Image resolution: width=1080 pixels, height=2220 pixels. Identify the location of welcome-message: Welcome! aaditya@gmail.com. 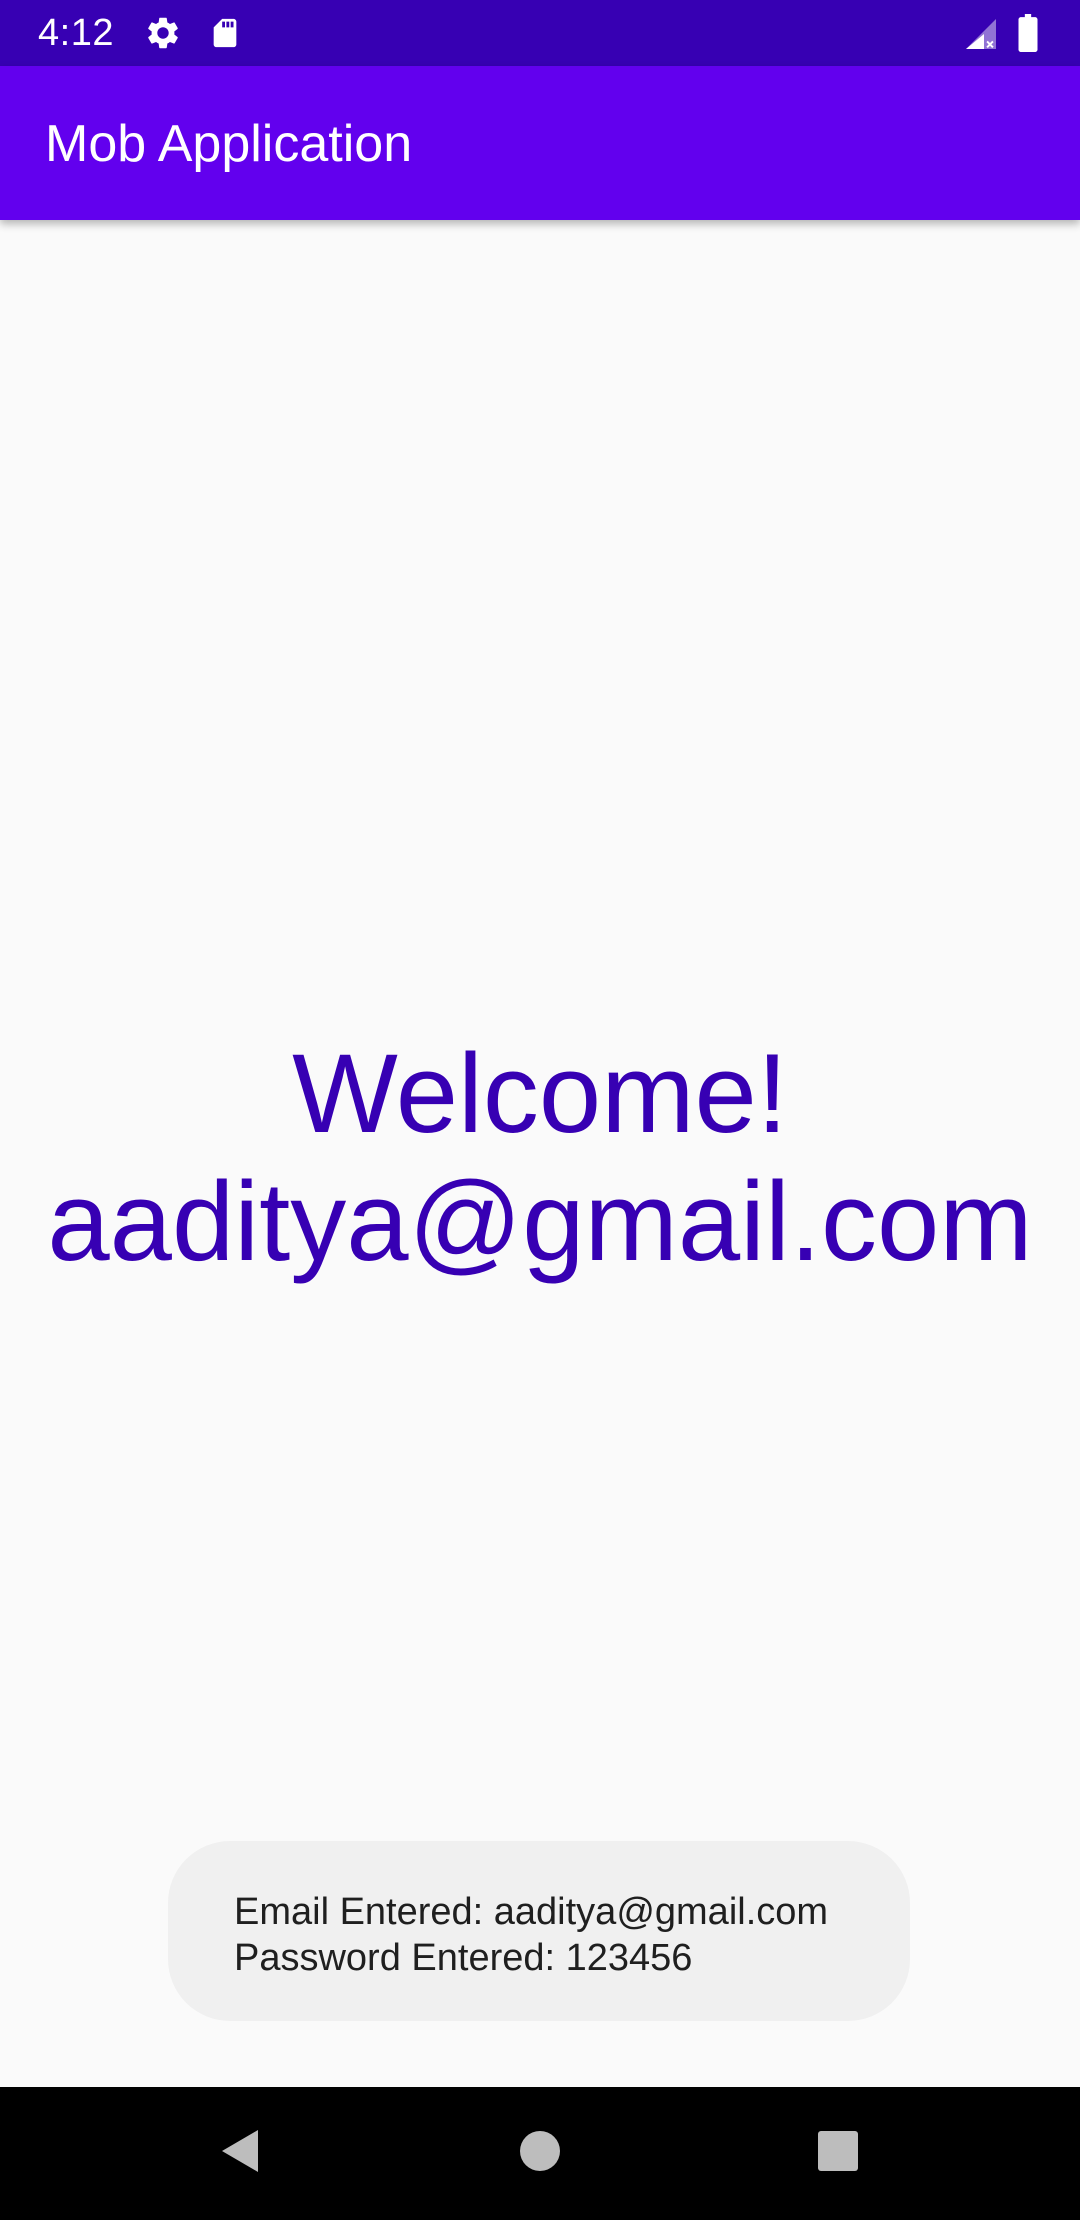
(540, 1158).